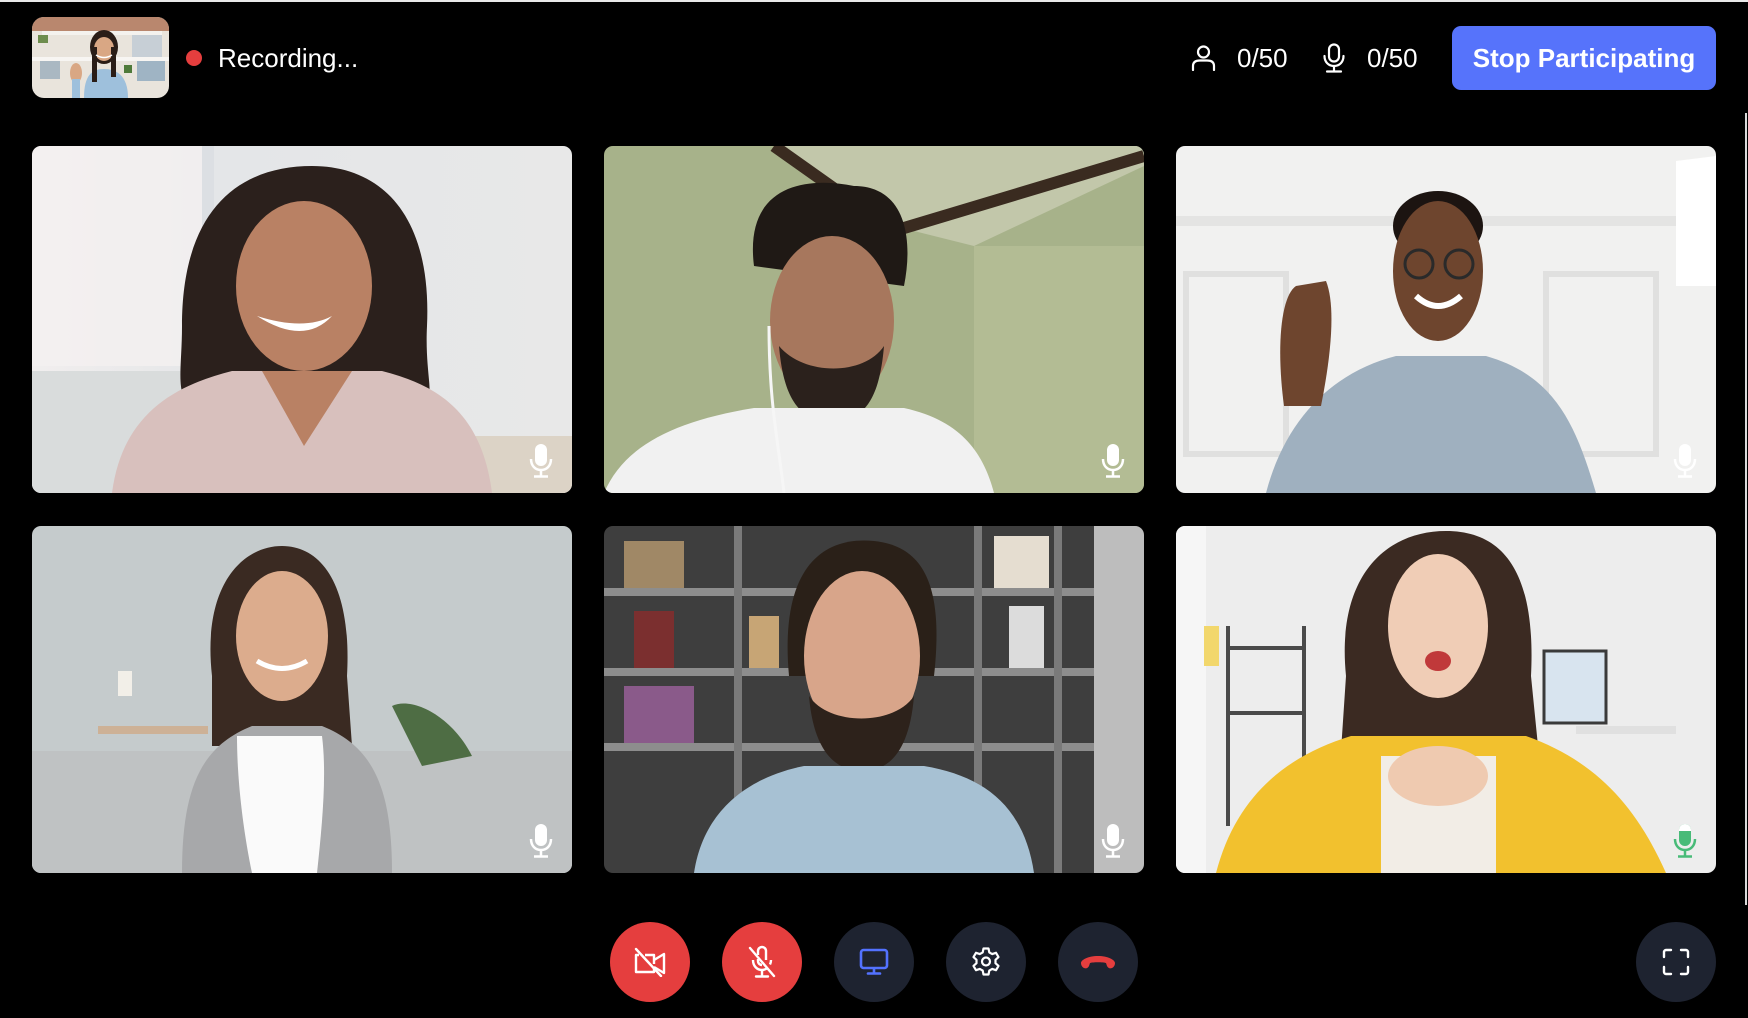 This screenshot has width=1748, height=1018. I want to click on fullscreen-icon, so click(1676, 962).